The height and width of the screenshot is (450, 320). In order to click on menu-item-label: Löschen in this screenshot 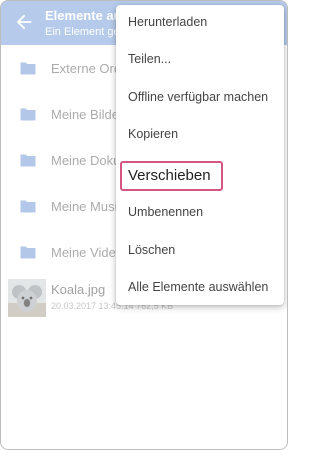, I will do `click(152, 250)`.